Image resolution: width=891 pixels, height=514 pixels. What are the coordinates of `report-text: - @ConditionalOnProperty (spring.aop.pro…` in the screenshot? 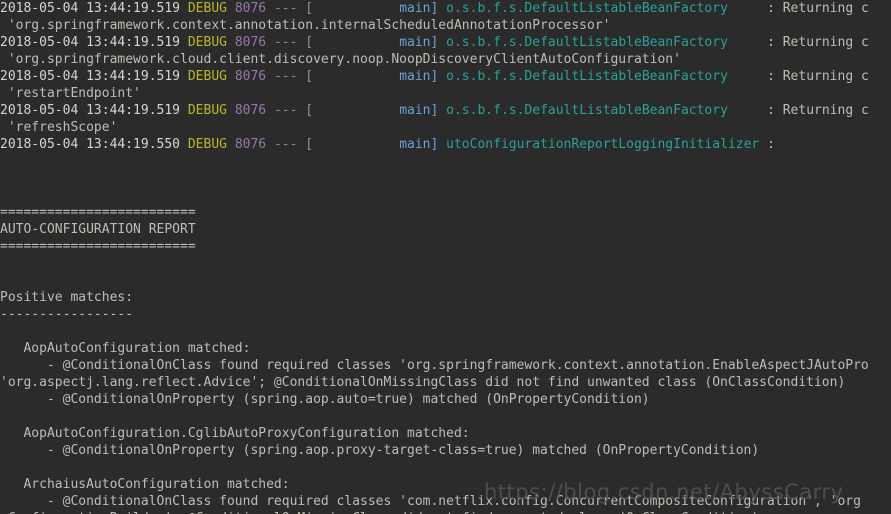 It's located at (380, 450).